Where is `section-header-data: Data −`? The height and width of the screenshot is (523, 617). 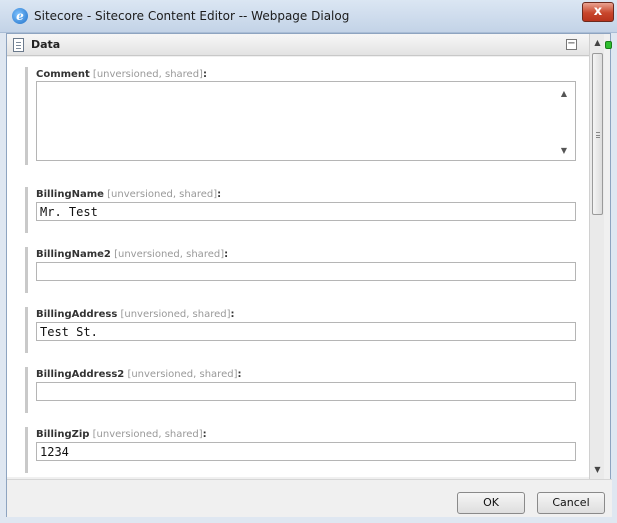
section-header-data: Data − is located at coordinates (298, 45).